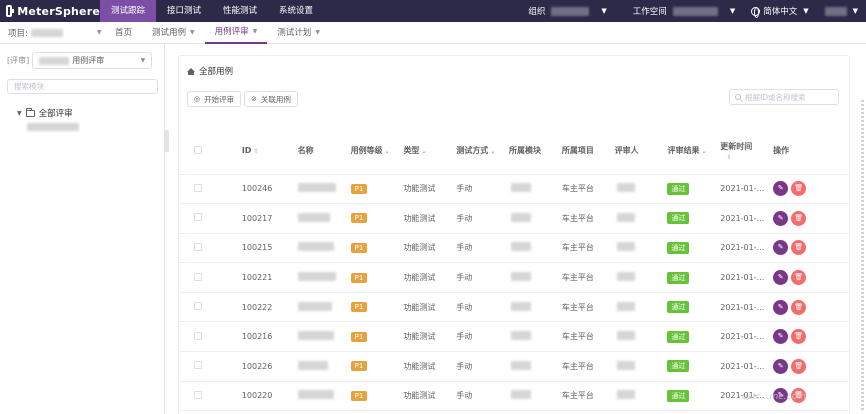 The height and width of the screenshot is (414, 866). I want to click on org-label: 组织, so click(537, 12).